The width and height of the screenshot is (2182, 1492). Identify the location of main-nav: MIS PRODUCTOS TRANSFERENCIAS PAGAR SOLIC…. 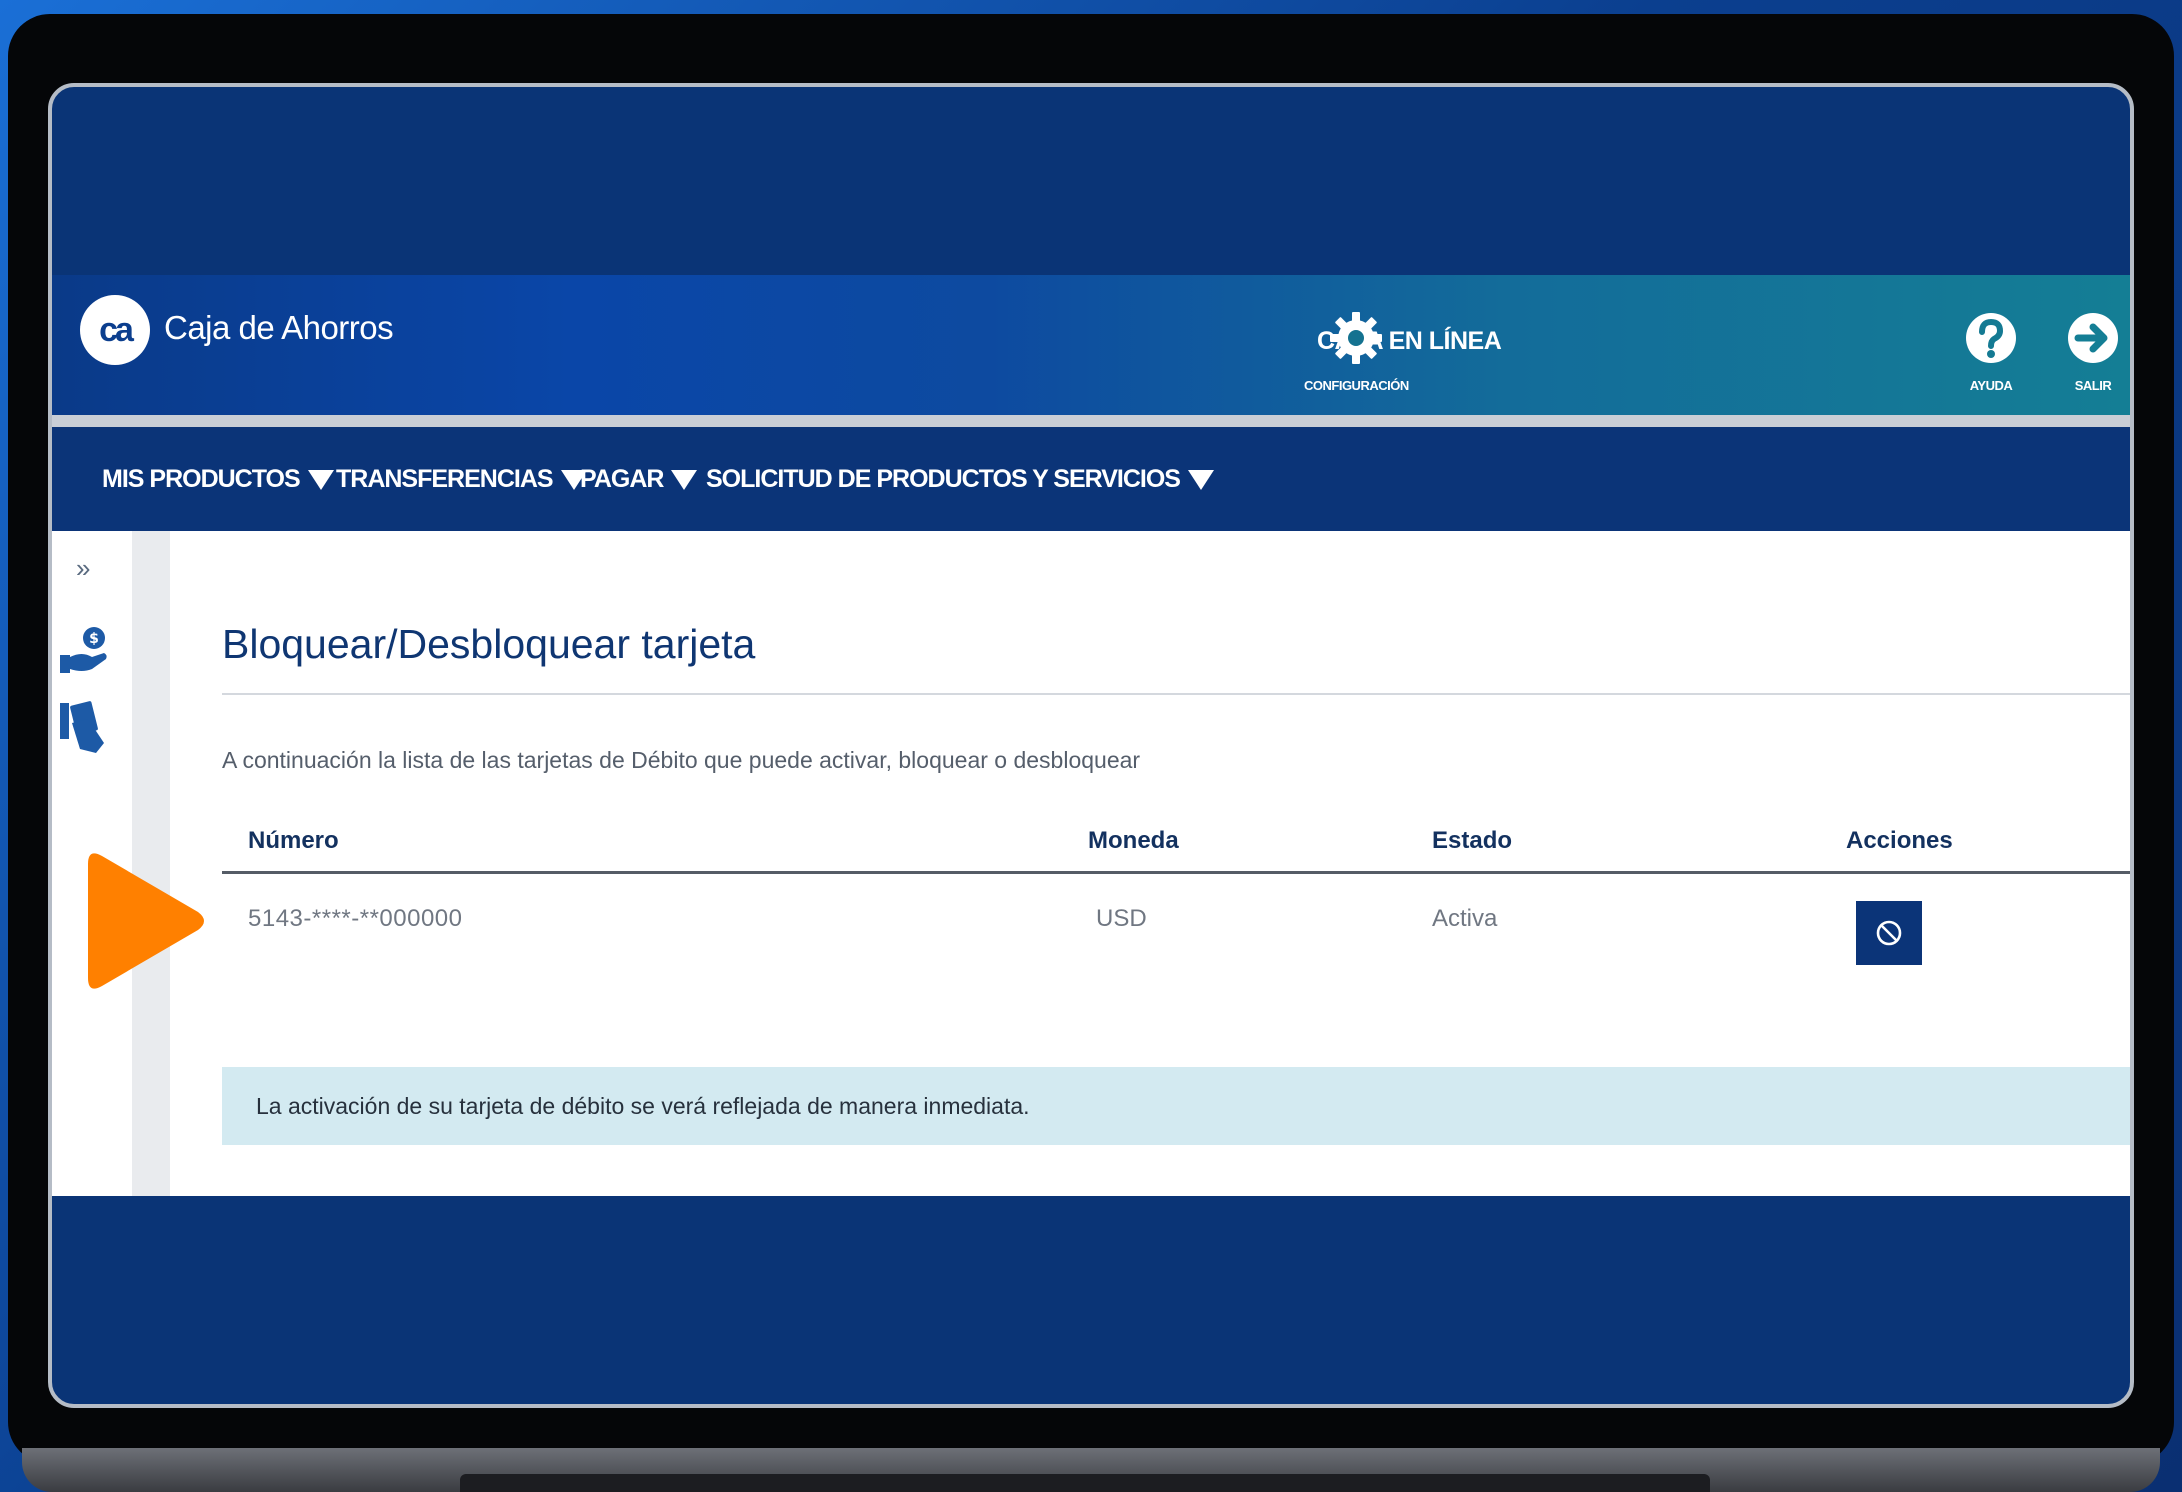
(1091, 479).